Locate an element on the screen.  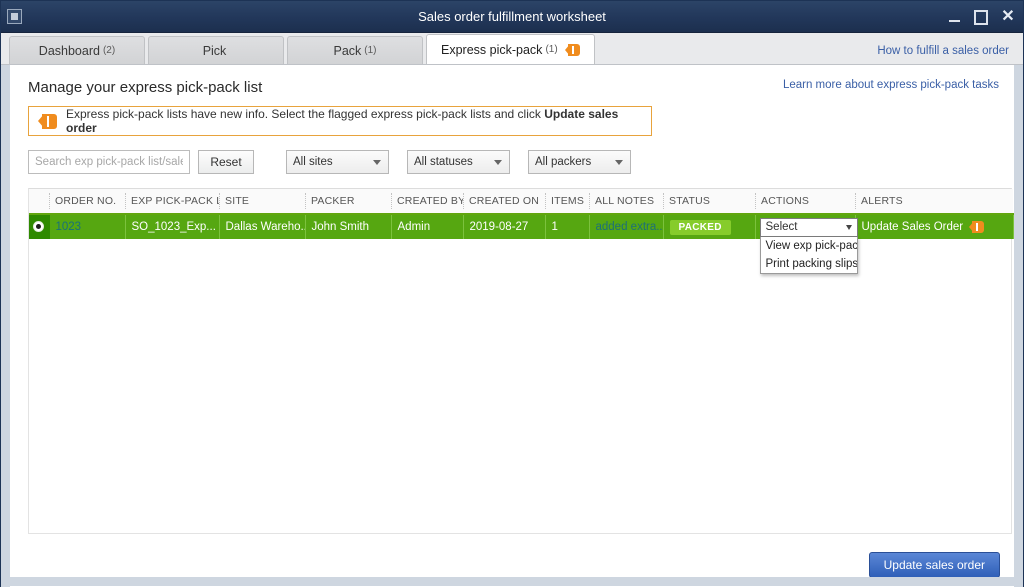
column-select is located at coordinates (39, 202).